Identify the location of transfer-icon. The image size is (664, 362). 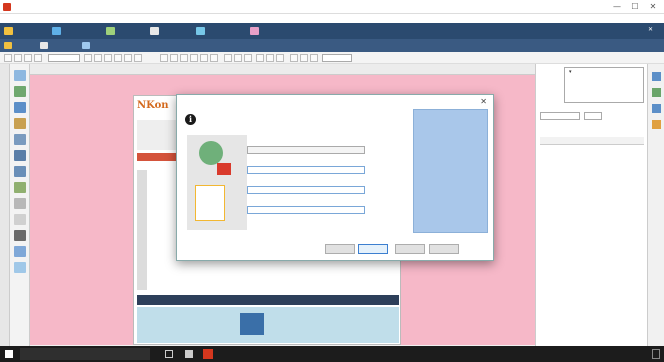
(224, 169).